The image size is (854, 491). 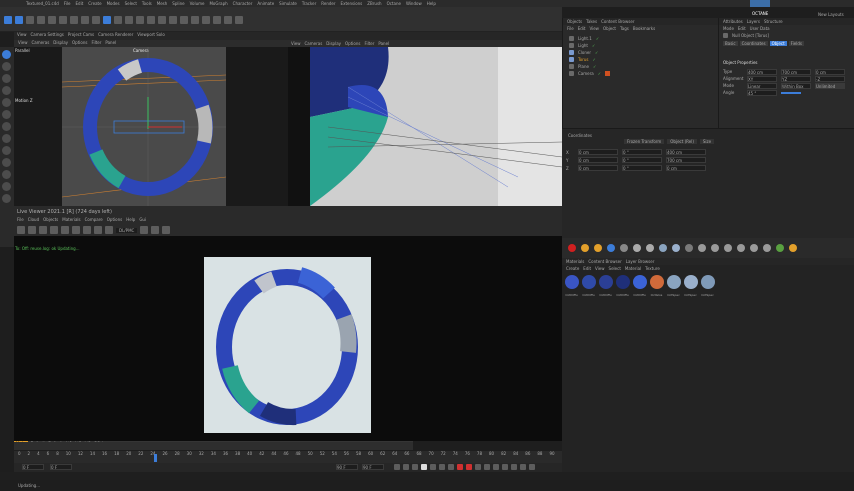 What do you see at coordinates (309, 3) in the screenshot?
I see `menu-item-tracker: Tracker` at bounding box center [309, 3].